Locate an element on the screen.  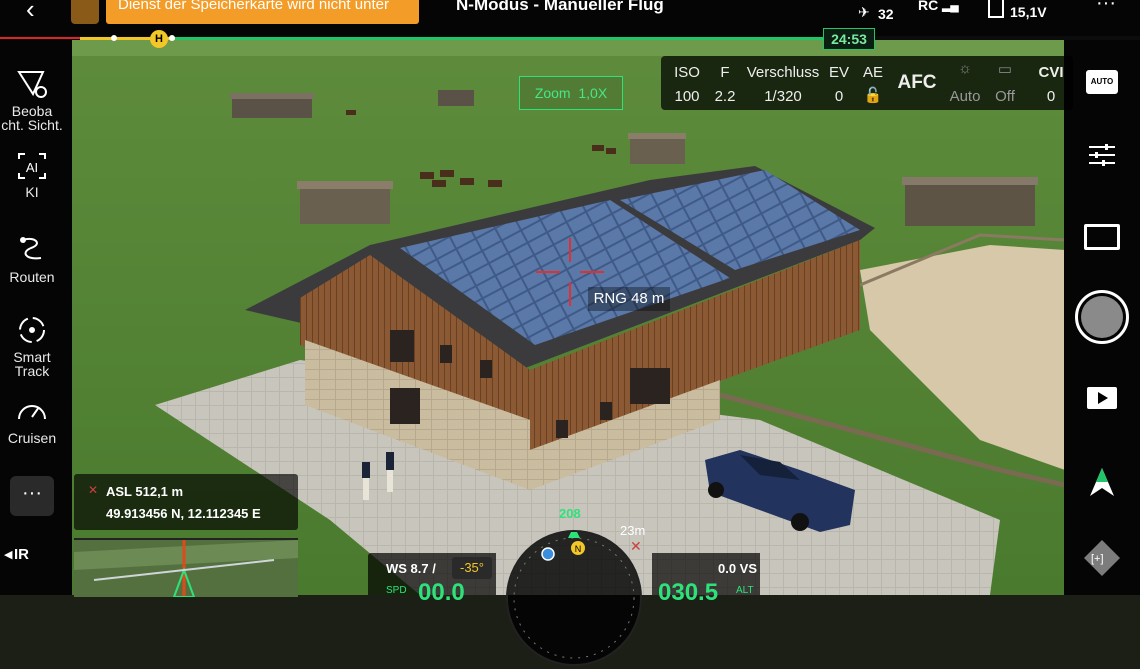
cvi-label: CVI is located at coordinates (1051, 72).